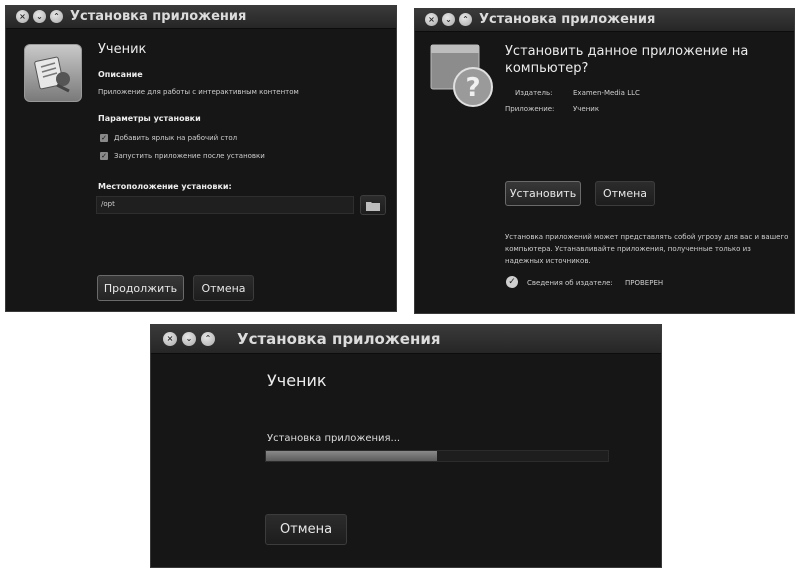  I want to click on app-icon, so click(53, 73).